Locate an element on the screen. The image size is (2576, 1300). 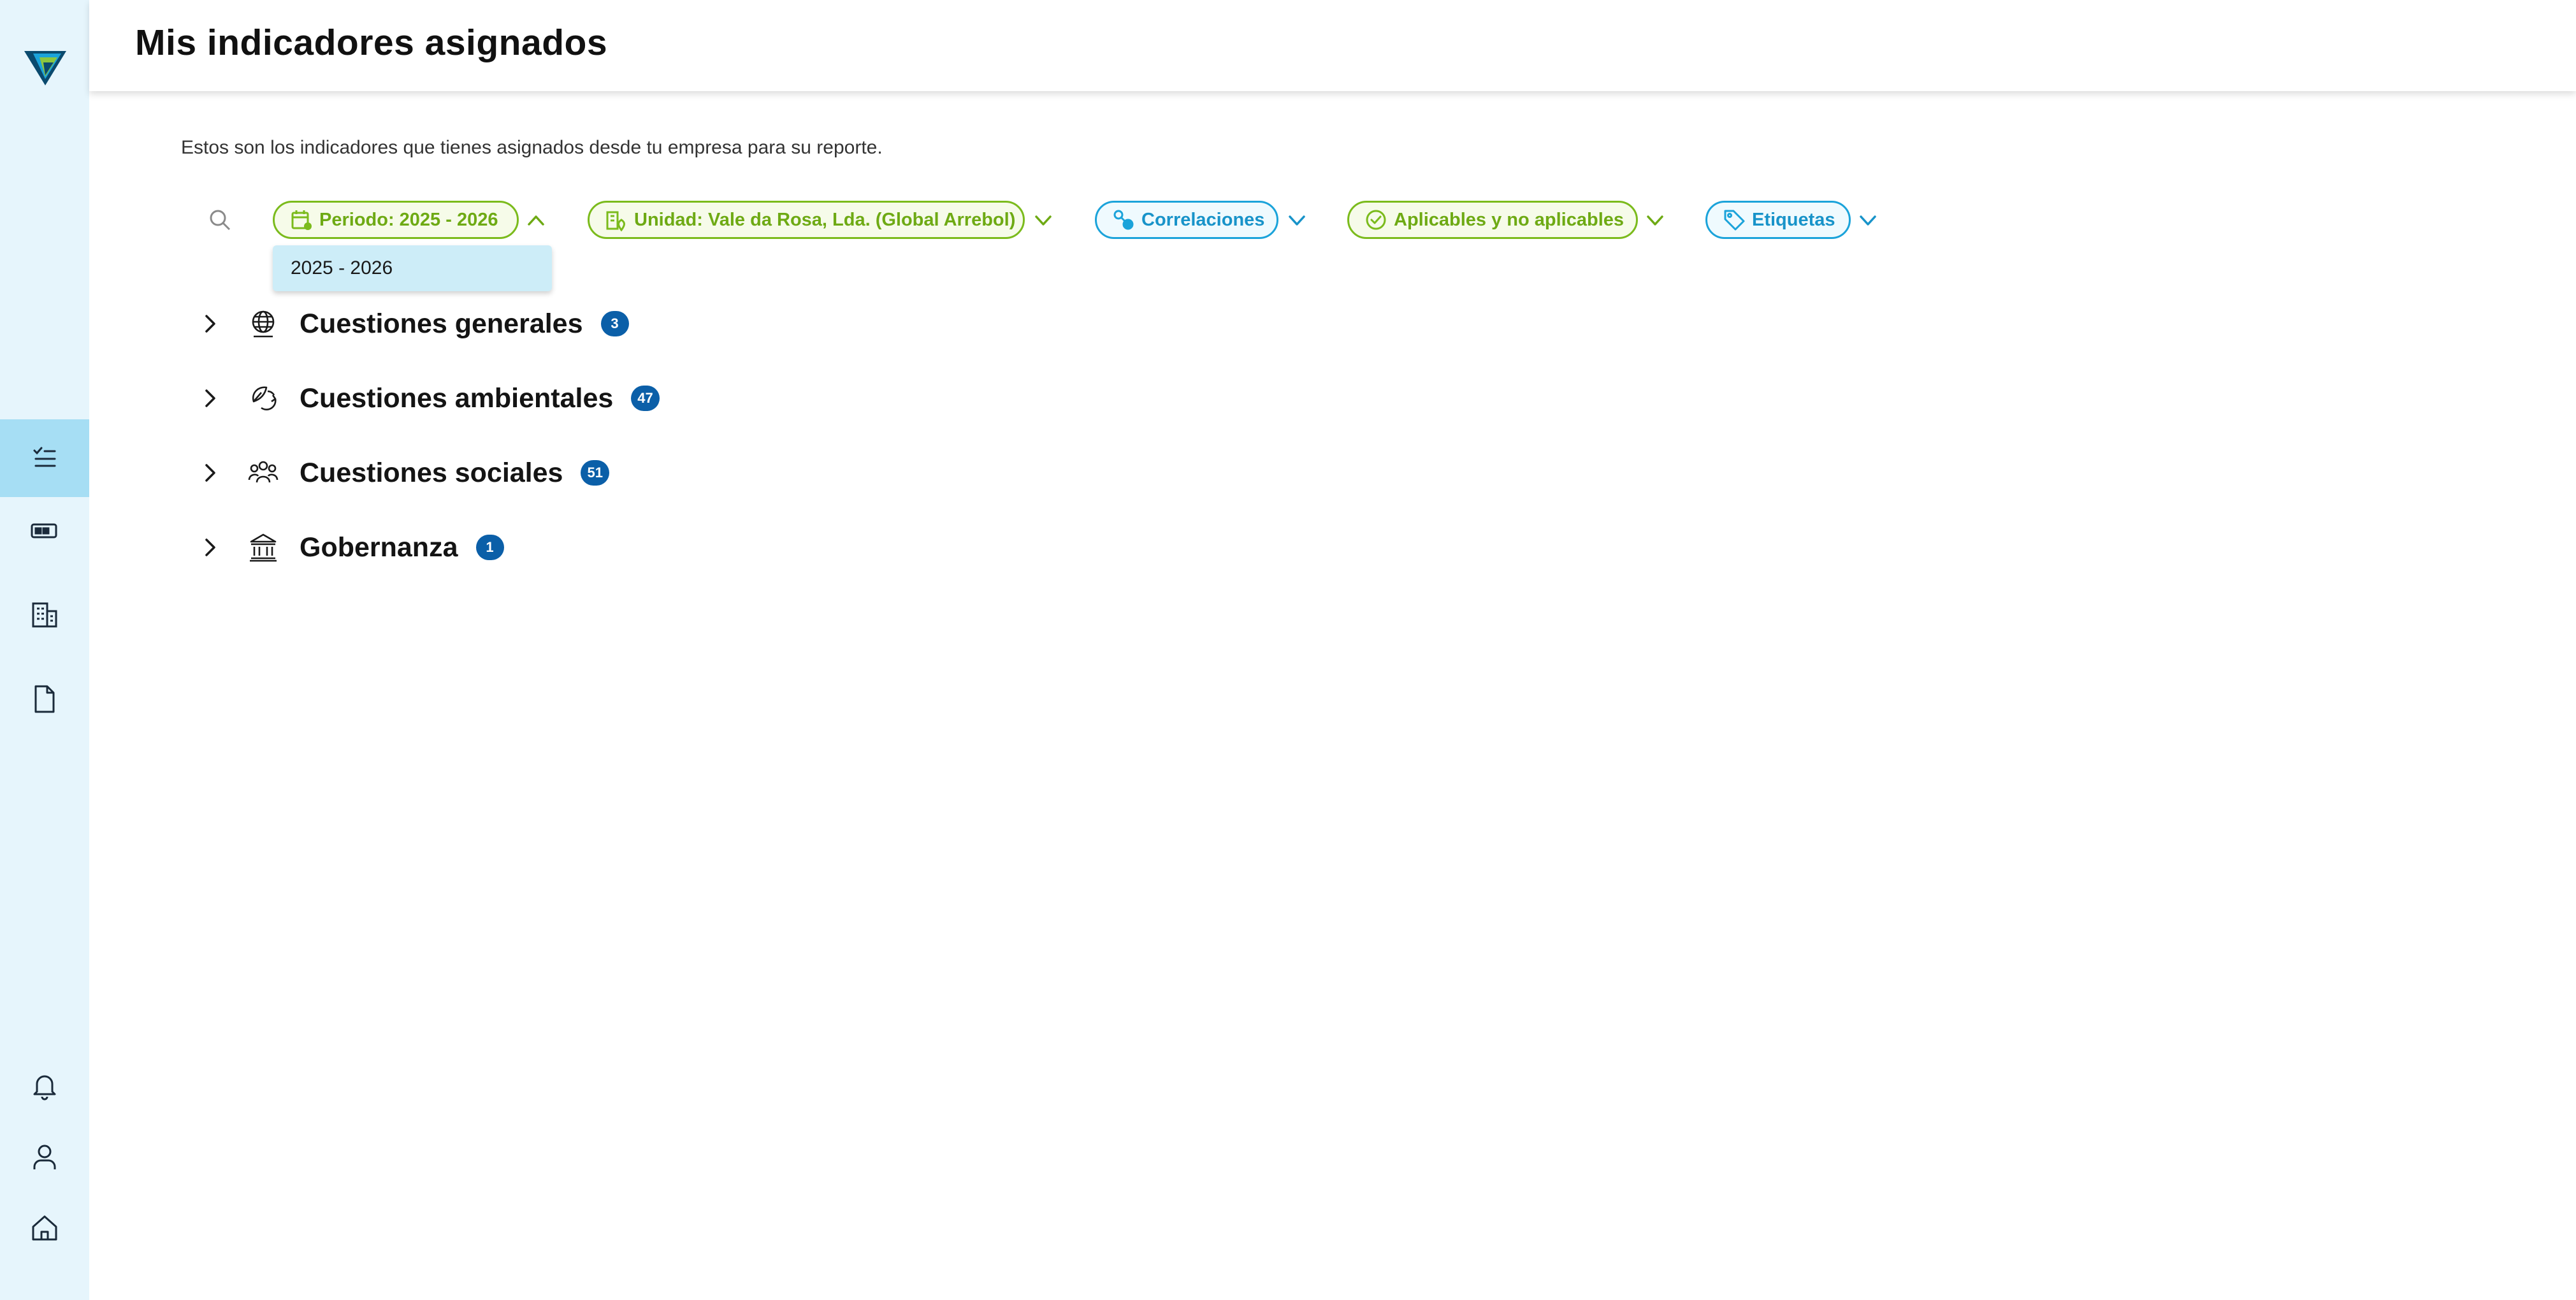
leaf-recycle-icon is located at coordinates (264, 398).